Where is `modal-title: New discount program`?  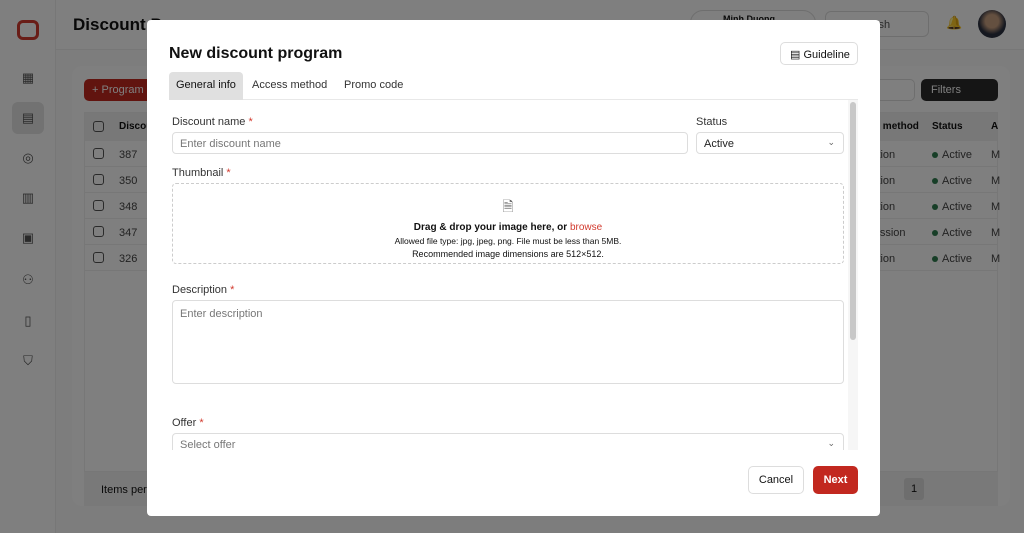 modal-title: New discount program is located at coordinates (256, 53).